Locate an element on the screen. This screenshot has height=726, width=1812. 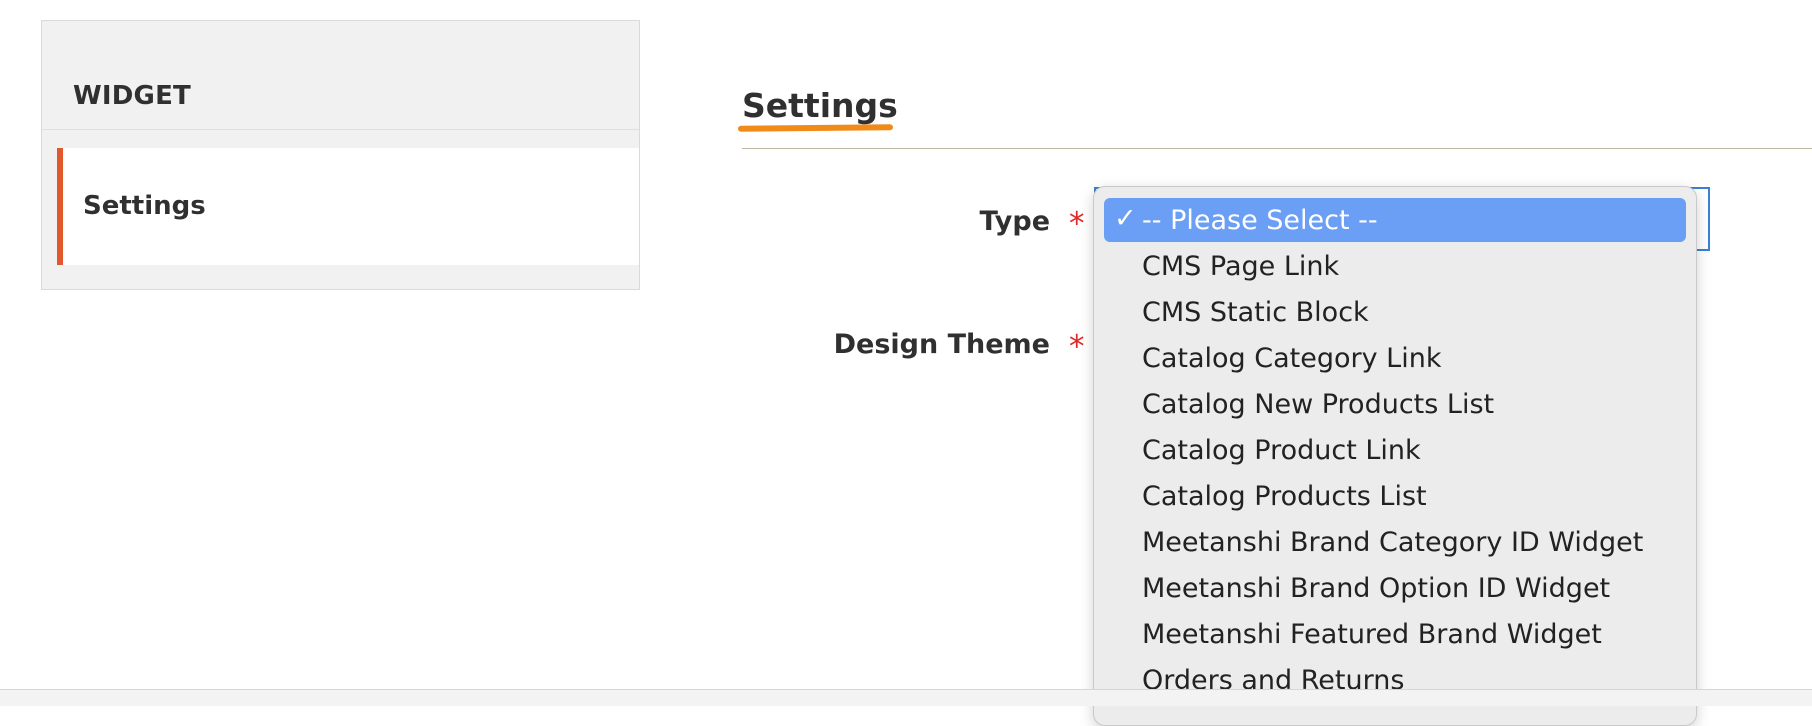
type-required-marker: * is located at coordinates (1077, 224).